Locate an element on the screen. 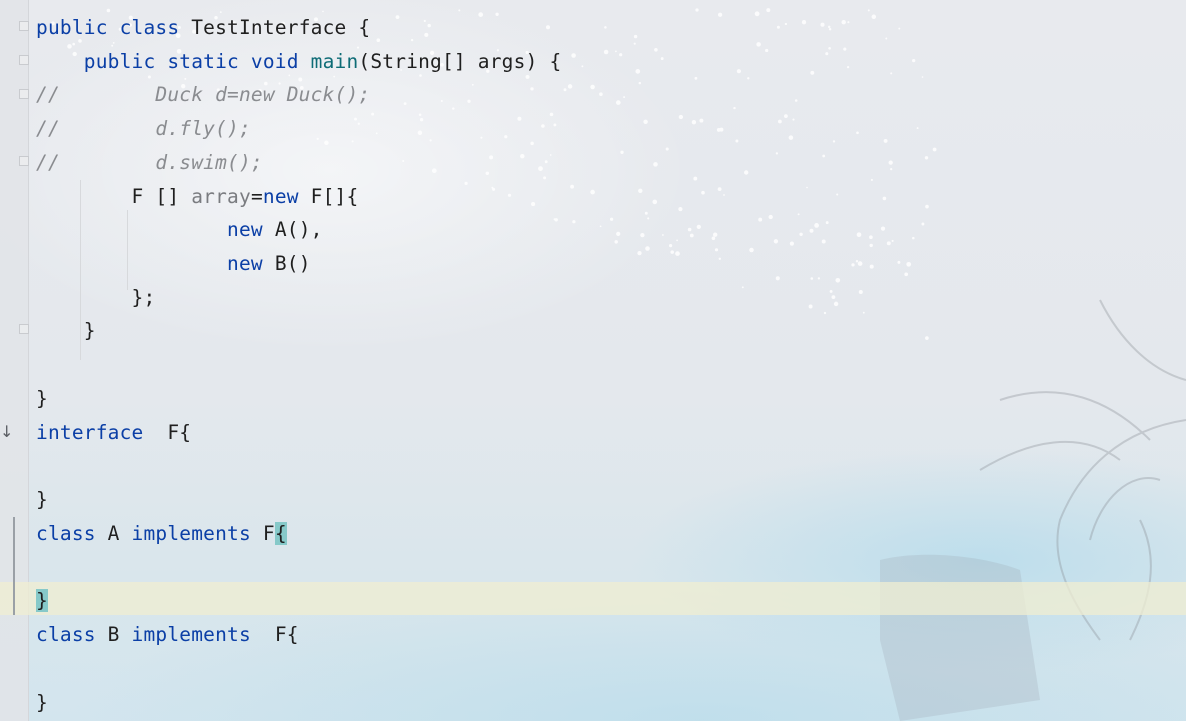 The image size is (1186, 721). code-token: }; is located at coordinates (96, 297).